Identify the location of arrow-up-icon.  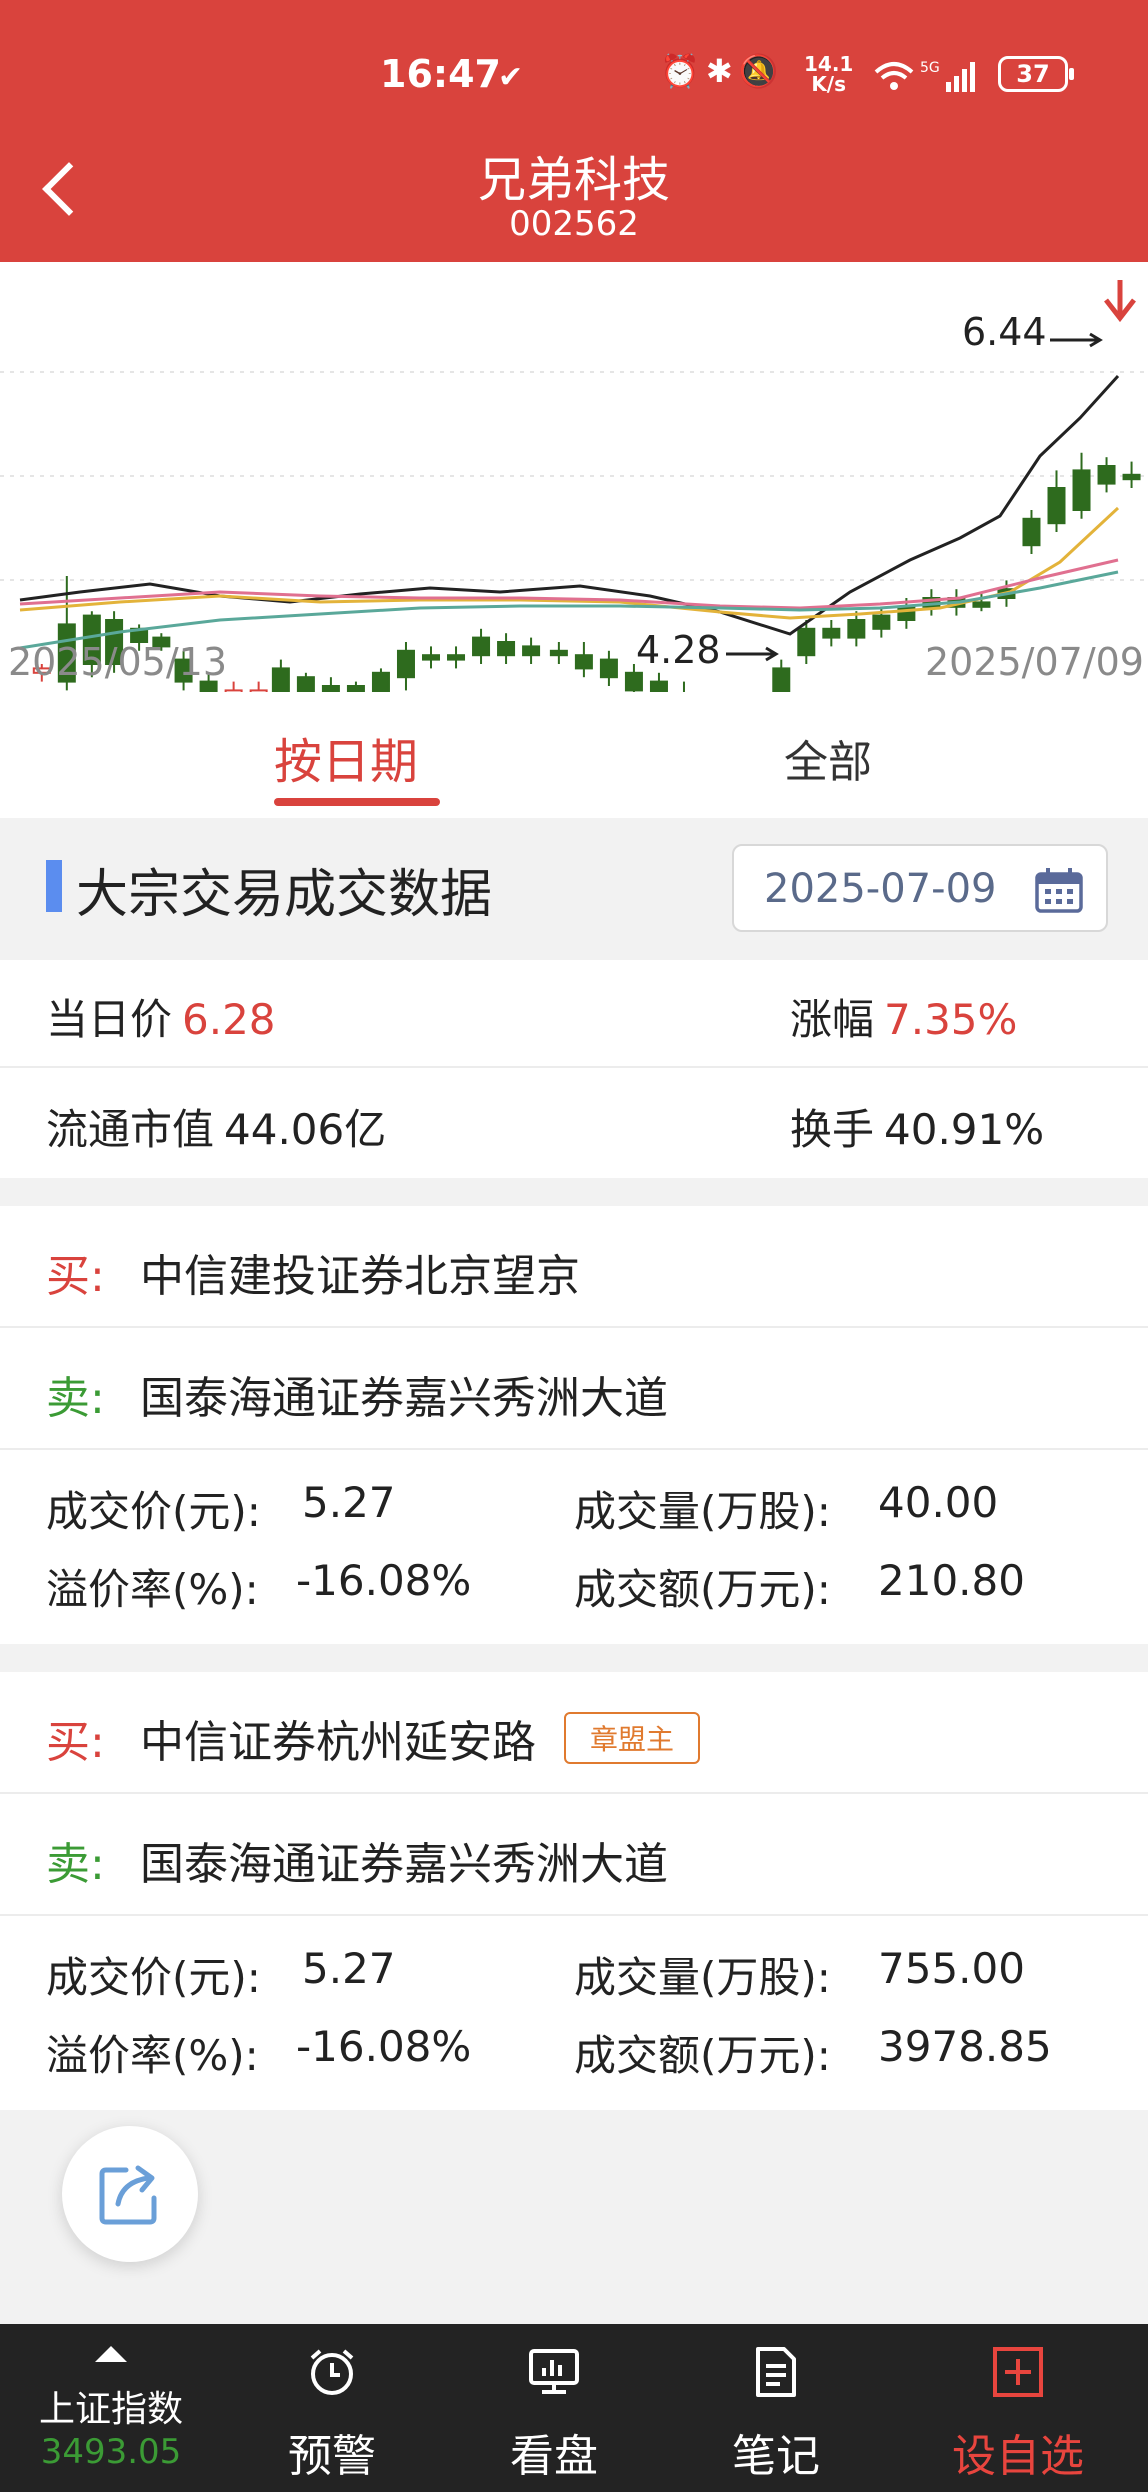
(111, 2354).